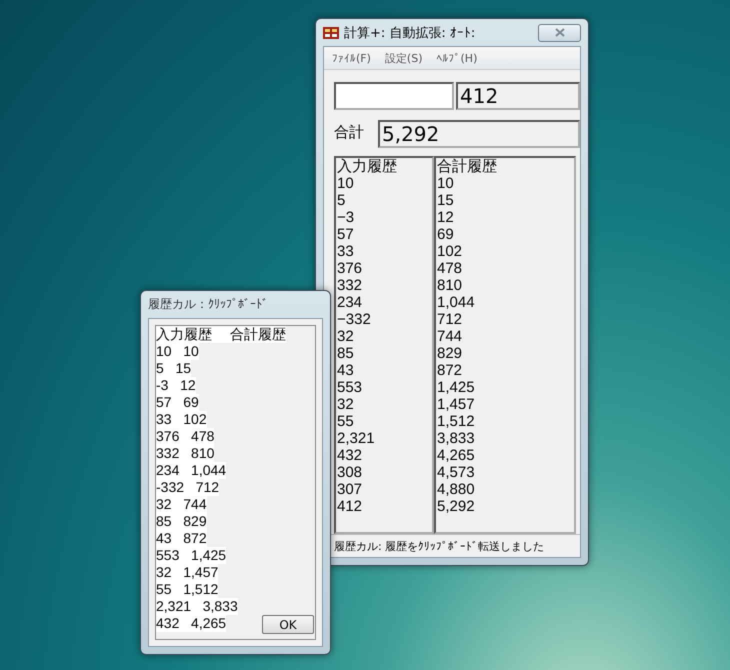 This screenshot has width=730, height=670. Describe the element at coordinates (505, 353) in the screenshot. I see `list-item: 829` at that location.